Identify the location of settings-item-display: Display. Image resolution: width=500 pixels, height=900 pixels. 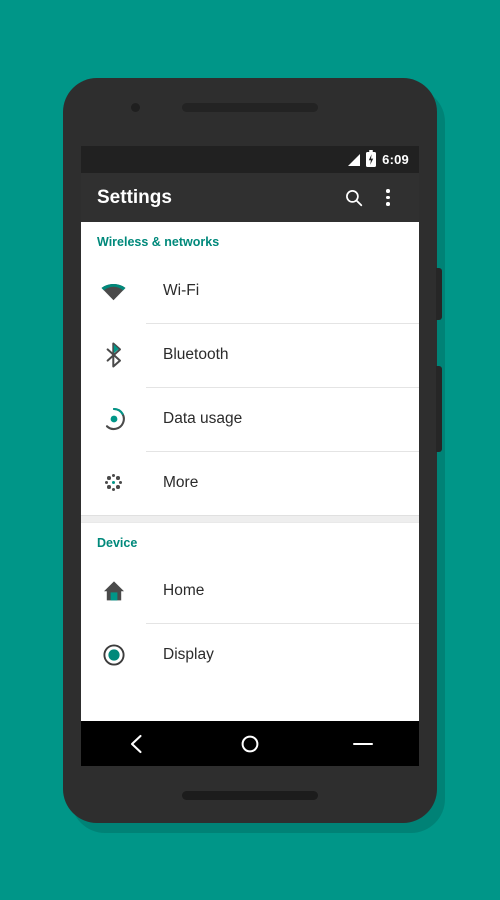
(250, 655).